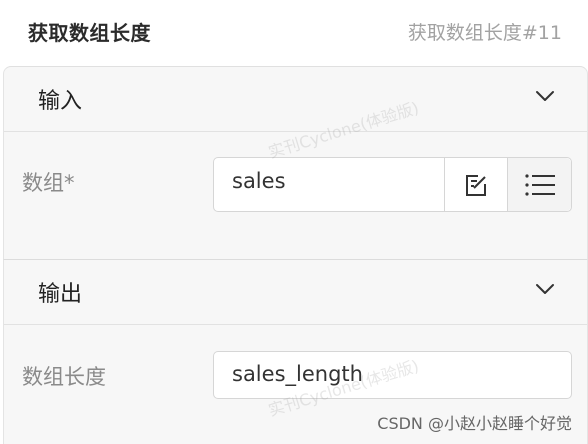 The height and width of the screenshot is (444, 588). Describe the element at coordinates (474, 423) in the screenshot. I see `footer-credit: CSDN @小赵小赵睡个好觉` at that location.